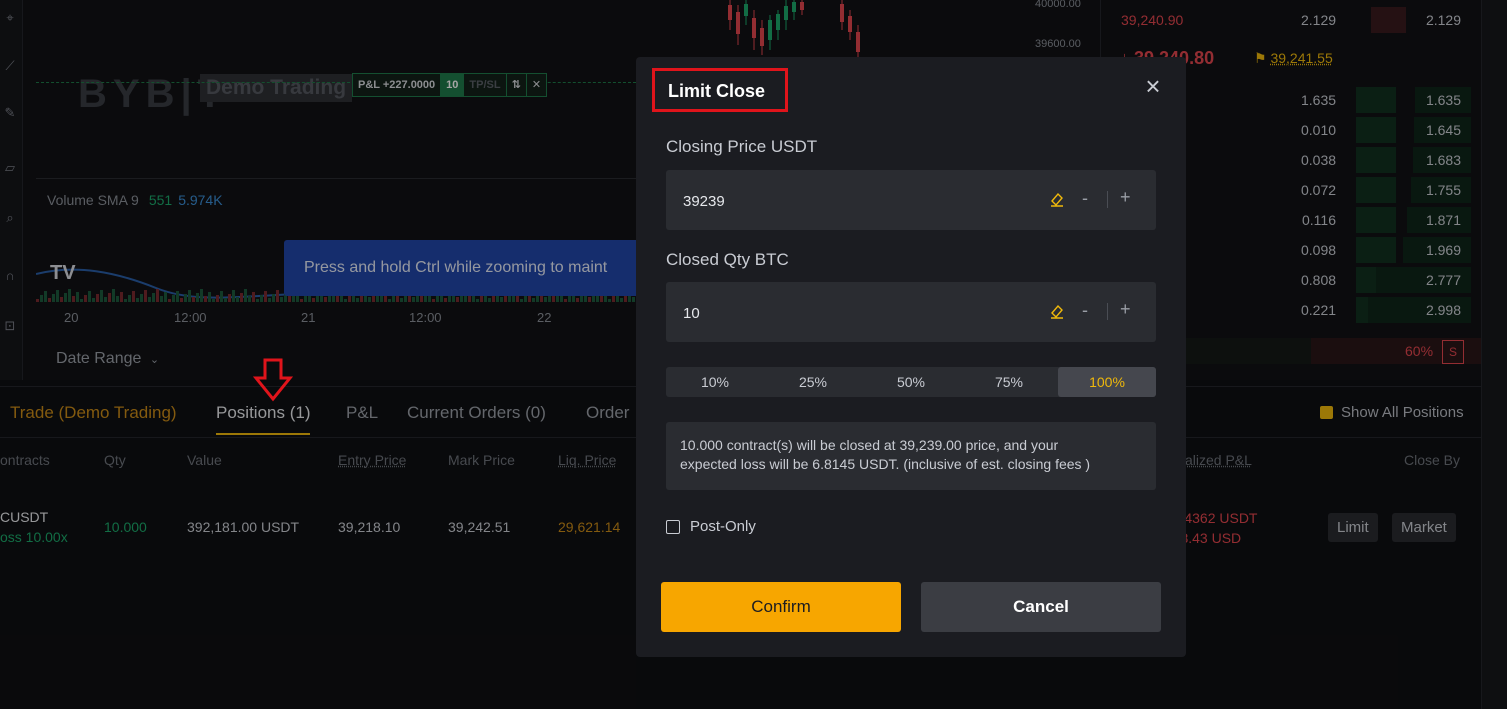  I want to click on closing-price-label: Closing Price USDT, so click(742, 146).